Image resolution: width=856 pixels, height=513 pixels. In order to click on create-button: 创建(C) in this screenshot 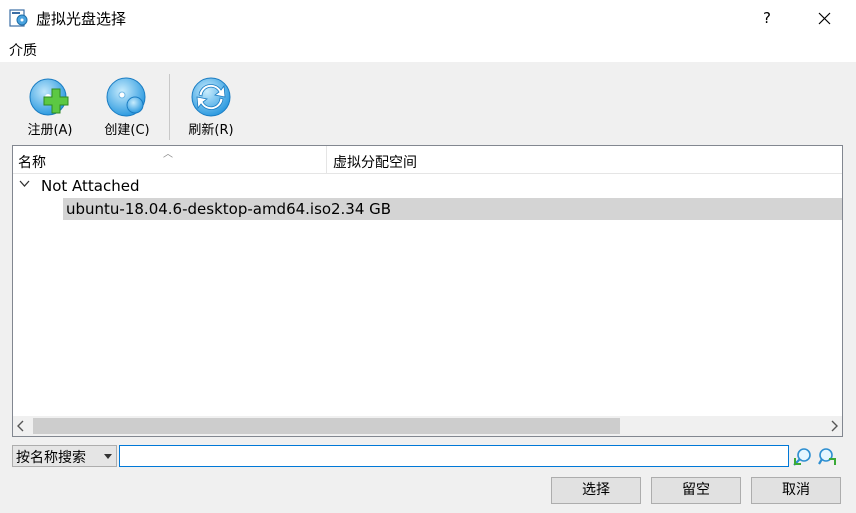, I will do `click(127, 108)`.